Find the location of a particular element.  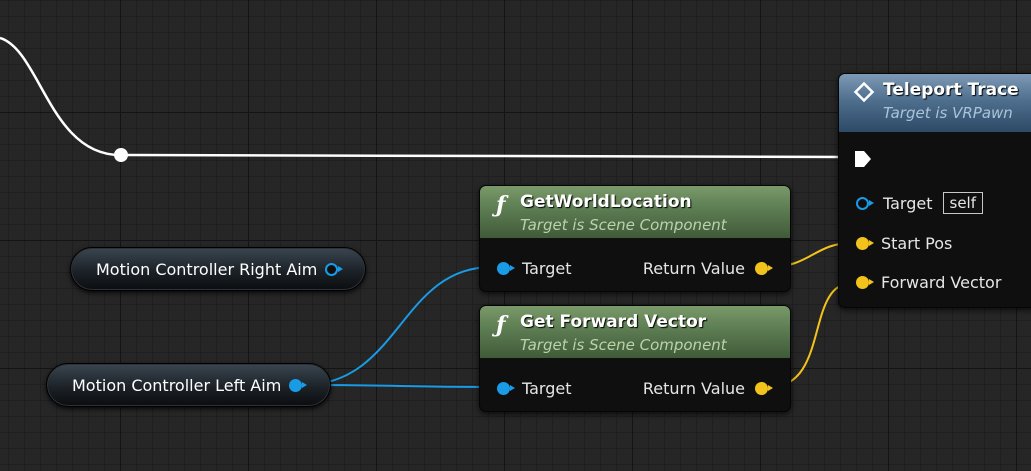

node-title: GetWorldLocation is located at coordinates (606, 202).